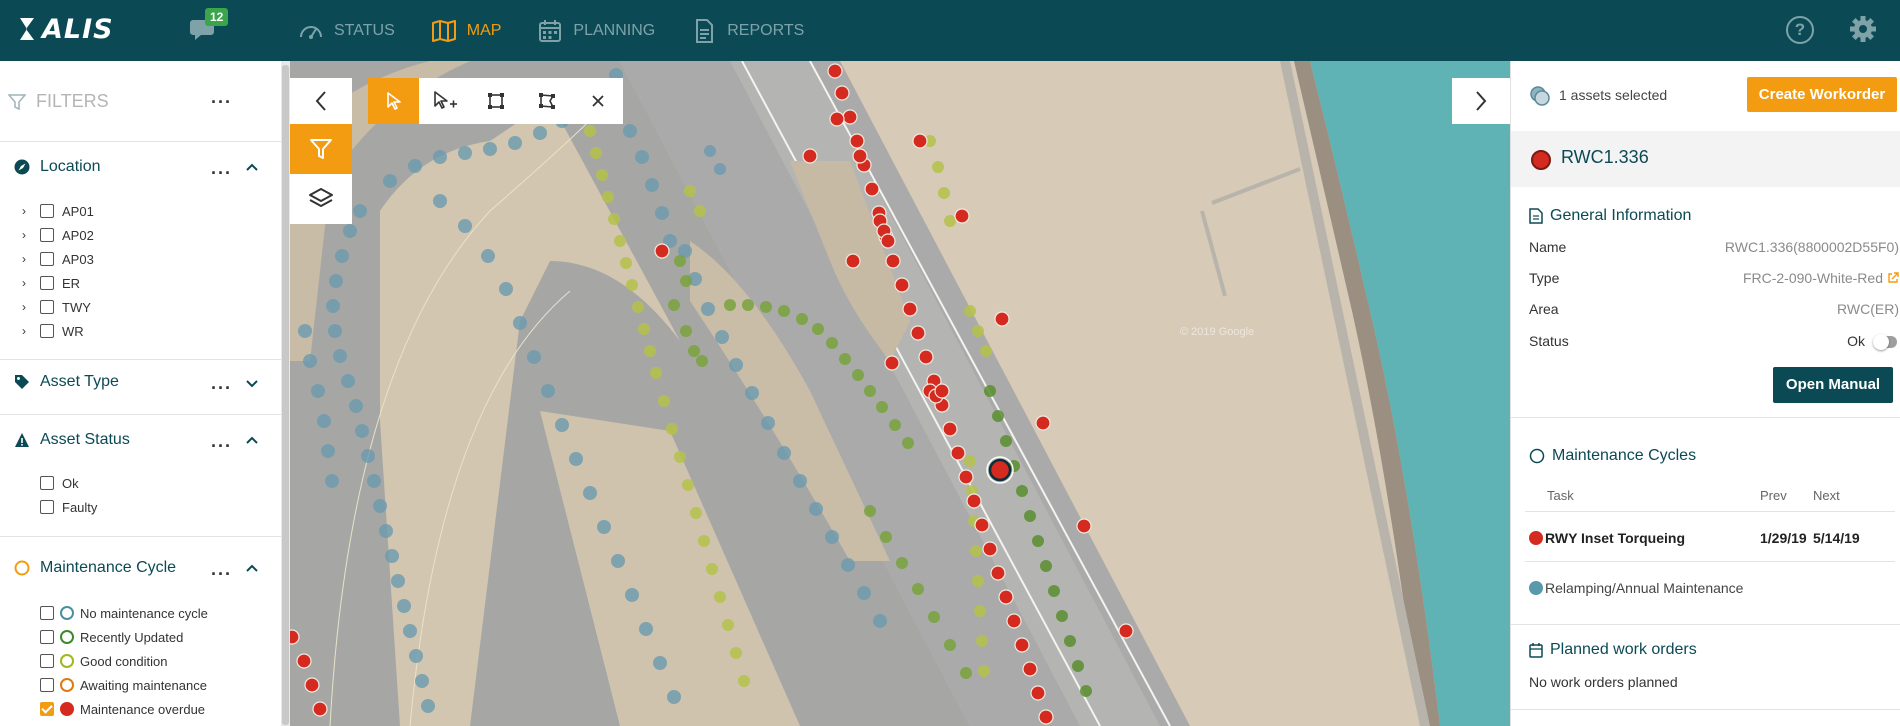 This screenshot has height=726, width=1900. What do you see at coordinates (95, 568) in the screenshot?
I see `maintenance-cycle-section-header: Maintenance Cycle` at bounding box center [95, 568].